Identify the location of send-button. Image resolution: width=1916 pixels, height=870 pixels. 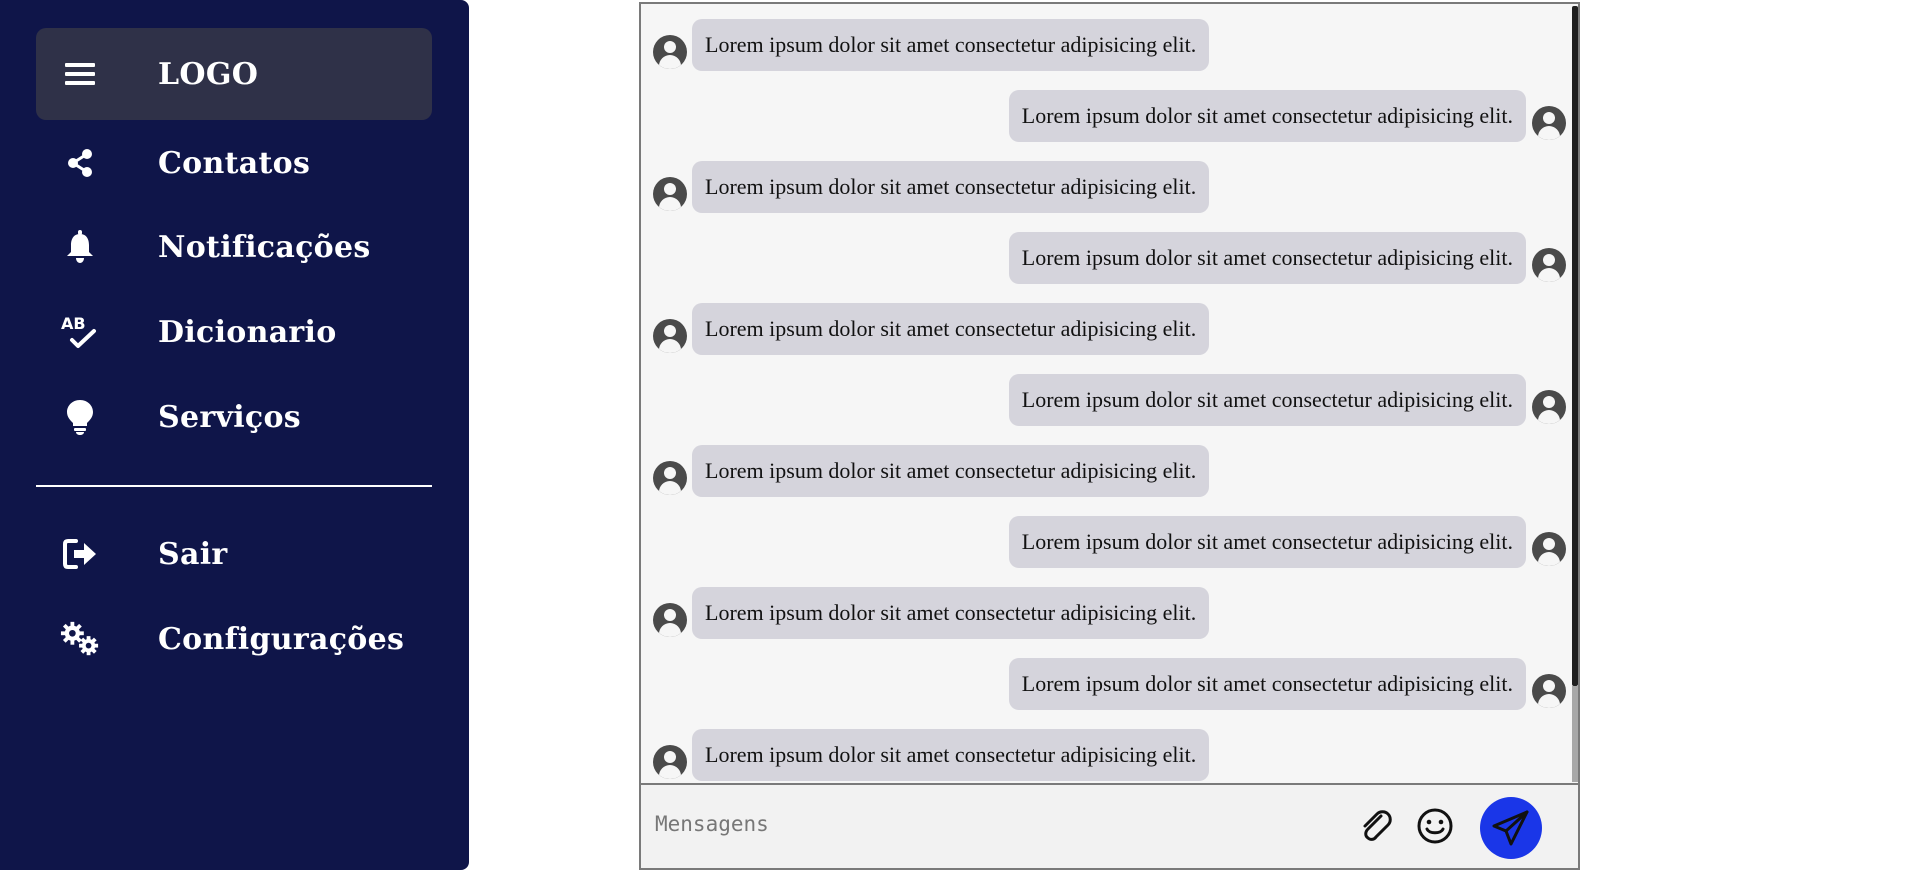
(1511, 828).